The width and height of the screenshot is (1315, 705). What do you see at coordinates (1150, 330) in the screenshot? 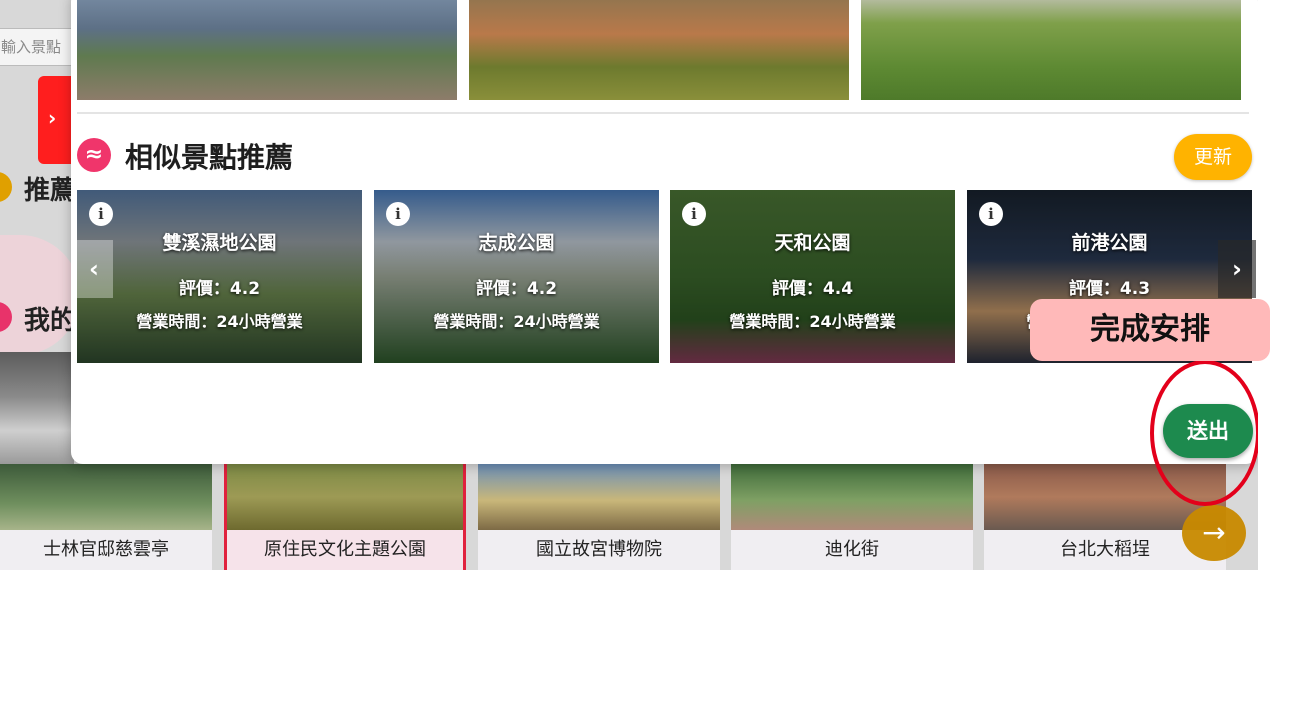
I see `complete-arrangement-tooltip: 完成安排` at bounding box center [1150, 330].